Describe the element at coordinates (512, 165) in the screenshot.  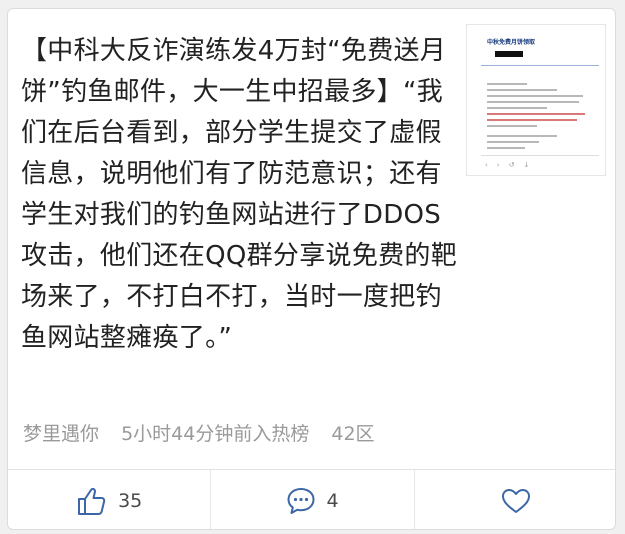
I see `thumbnail-toolbar-icons: ‹›↺↓` at that location.